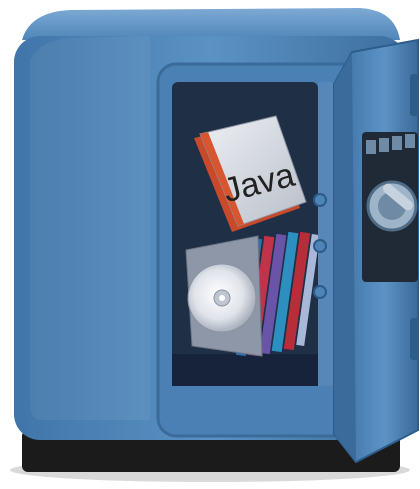  Describe the element at coordinates (326, 234) in the screenshot. I see `door-frame-edge` at that location.